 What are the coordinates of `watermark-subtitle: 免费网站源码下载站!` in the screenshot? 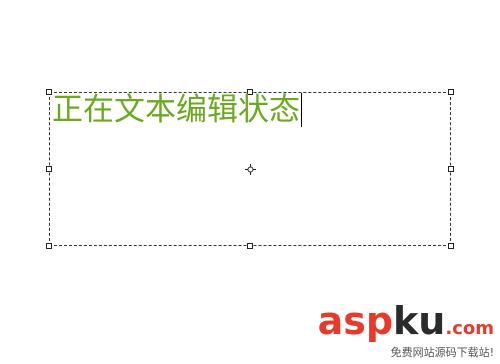 It's located at (442, 352).